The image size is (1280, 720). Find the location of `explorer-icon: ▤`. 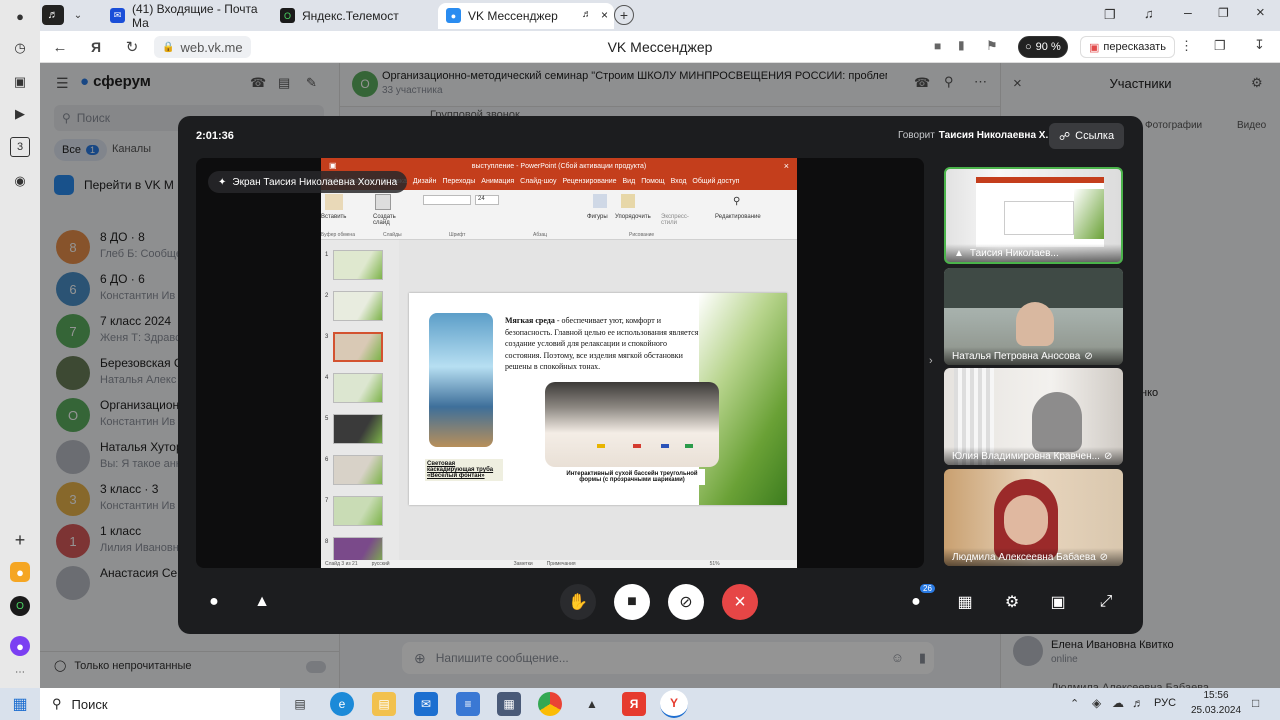

explorer-icon: ▤ is located at coordinates (384, 704).